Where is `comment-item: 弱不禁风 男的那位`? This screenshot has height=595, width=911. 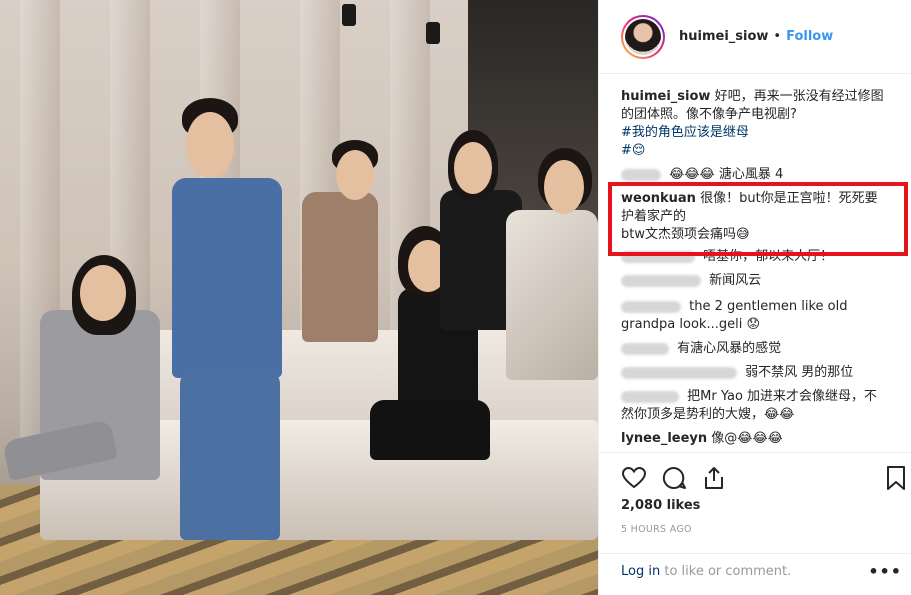 comment-item: 弱不禁风 男的那位 is located at coordinates (737, 373).